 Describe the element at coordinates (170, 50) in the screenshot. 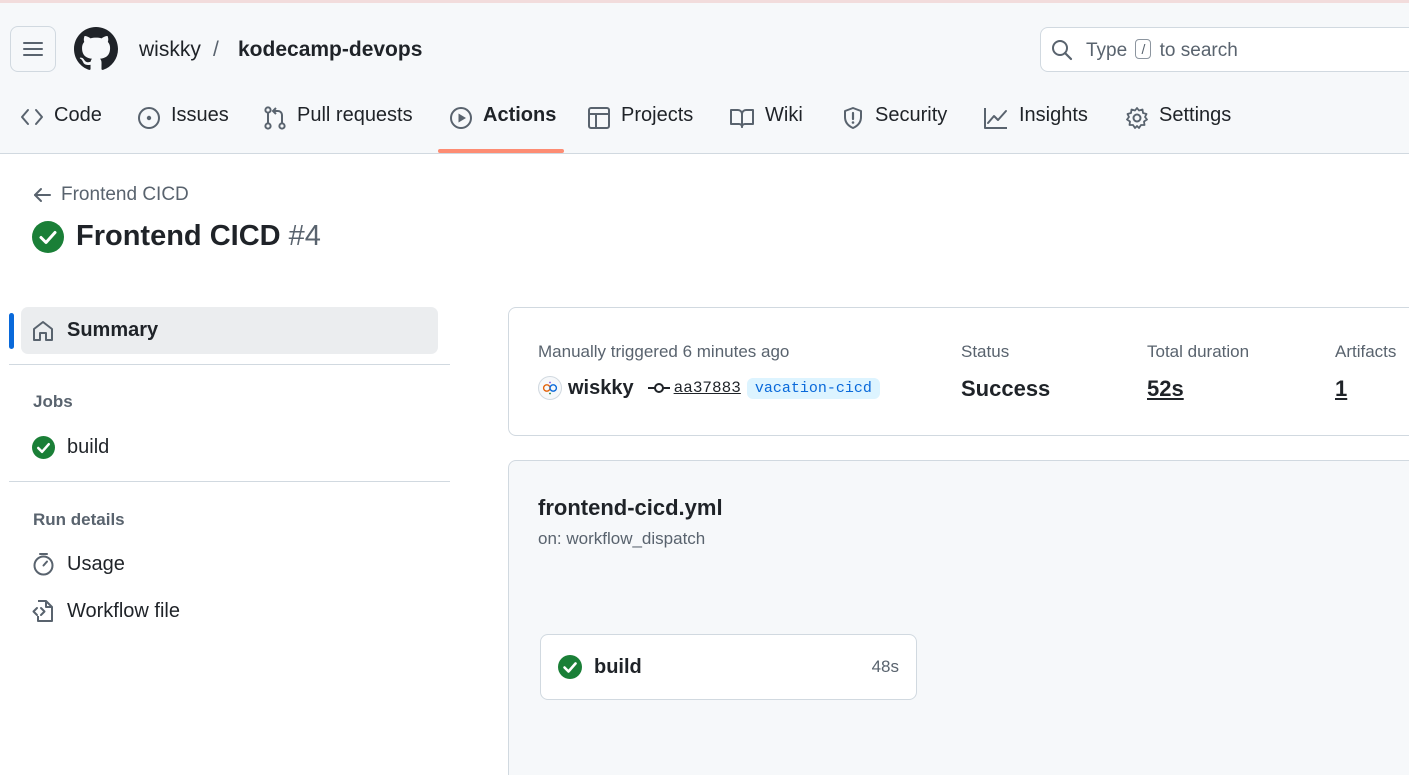

I see `repo-owner-link: wiskky` at that location.